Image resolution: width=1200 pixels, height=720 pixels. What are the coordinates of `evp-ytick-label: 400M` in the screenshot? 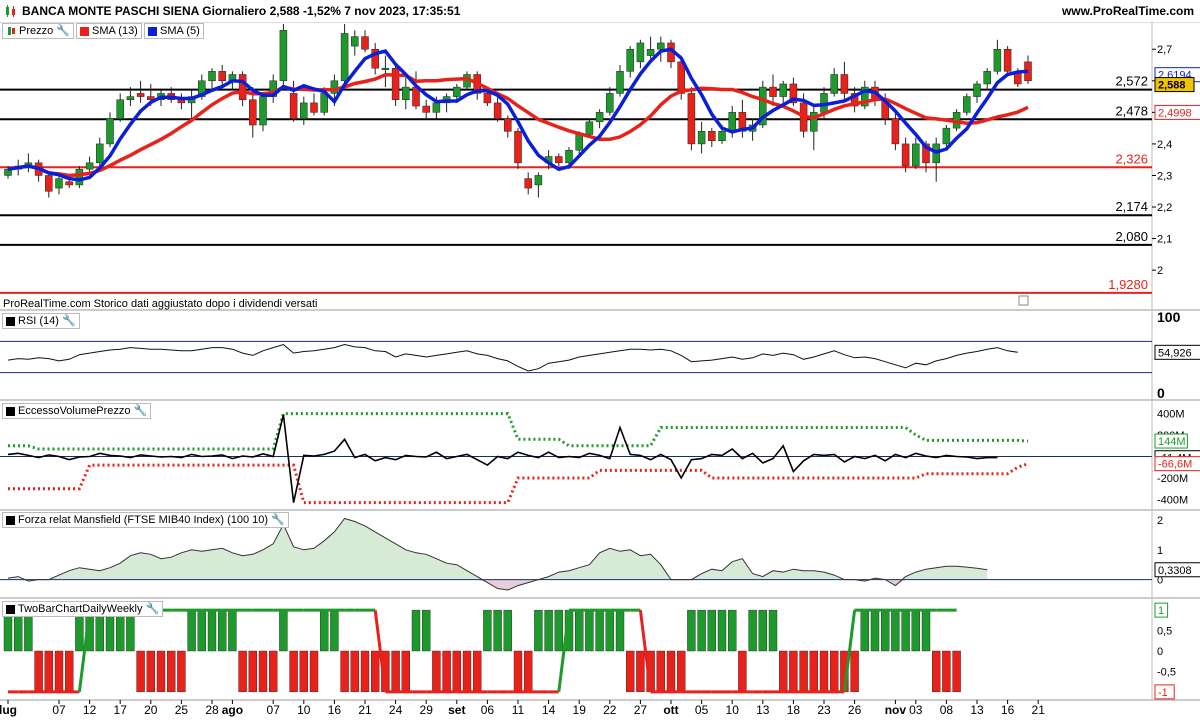 It's located at (1171, 415).